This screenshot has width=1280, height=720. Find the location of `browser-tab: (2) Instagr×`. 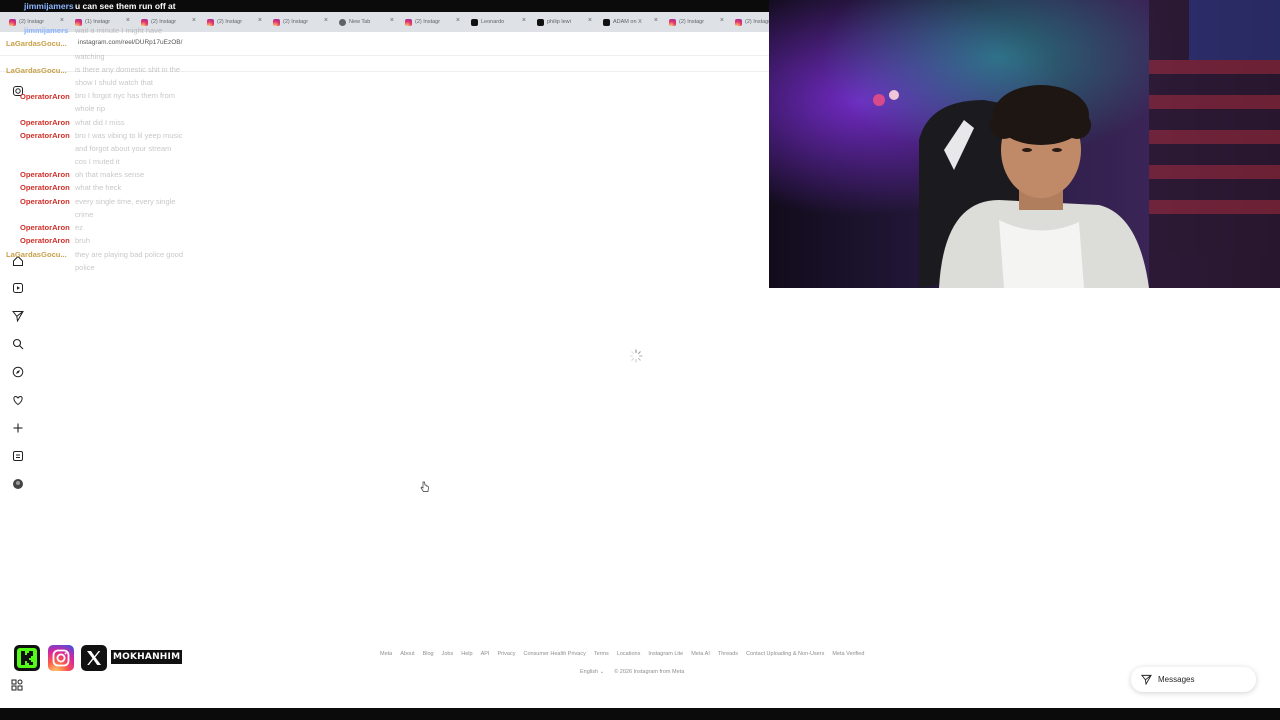

browser-tab: (2) Instagr× is located at coordinates (749, 22).